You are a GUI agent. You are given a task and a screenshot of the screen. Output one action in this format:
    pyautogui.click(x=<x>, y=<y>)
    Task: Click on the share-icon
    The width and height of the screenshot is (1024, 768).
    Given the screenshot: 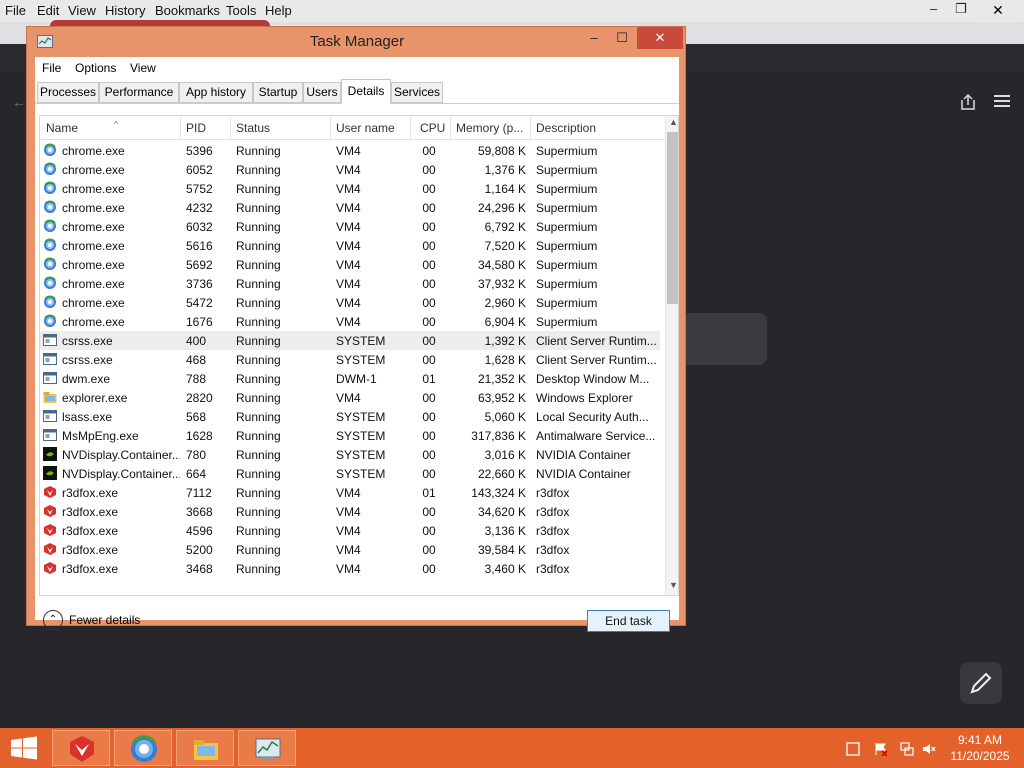 What is the action you would take?
    pyautogui.click(x=968, y=102)
    